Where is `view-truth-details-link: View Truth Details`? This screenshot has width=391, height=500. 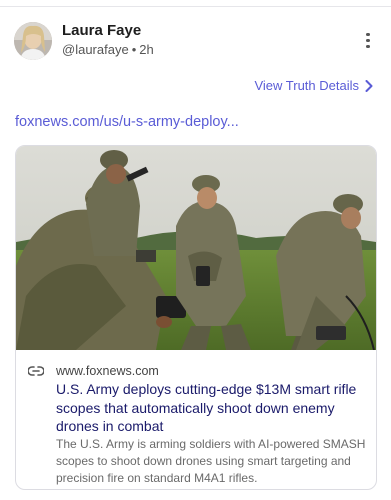
view-truth-details-link: View Truth Details is located at coordinates (313, 85).